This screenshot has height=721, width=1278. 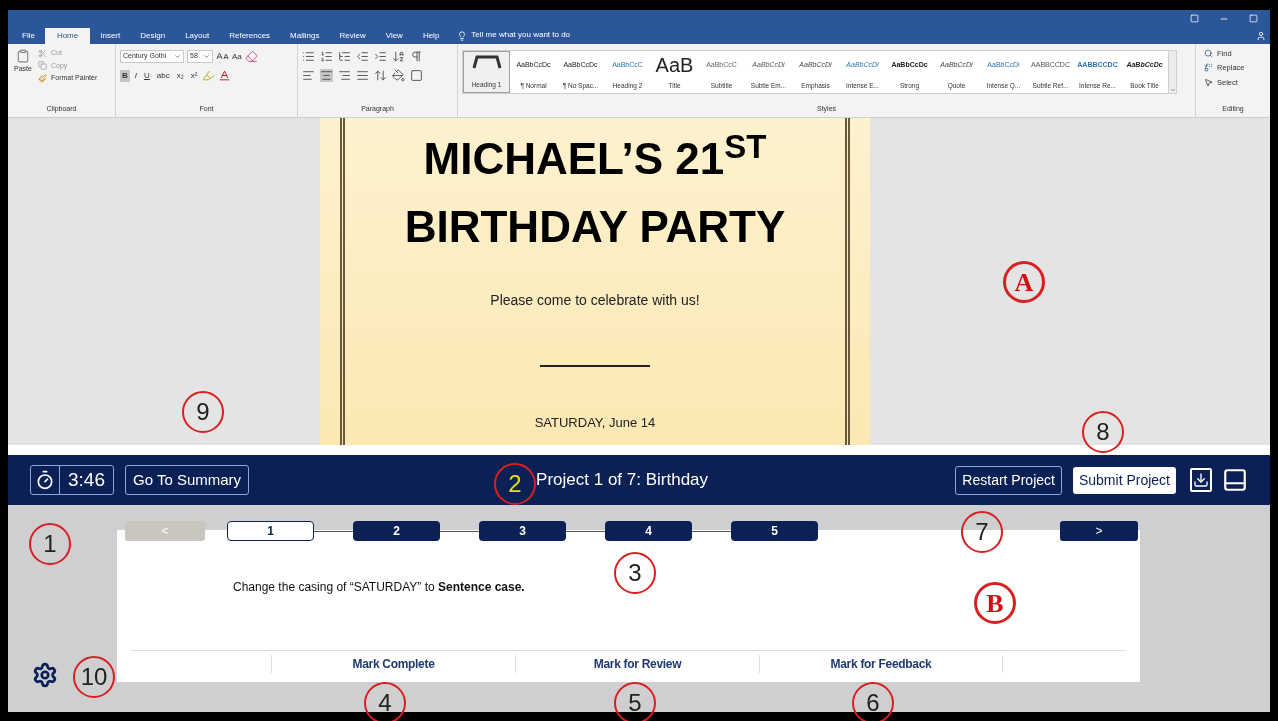 What do you see at coordinates (197, 36) in the screenshot?
I see `ribbon-tab: Layout` at bounding box center [197, 36].